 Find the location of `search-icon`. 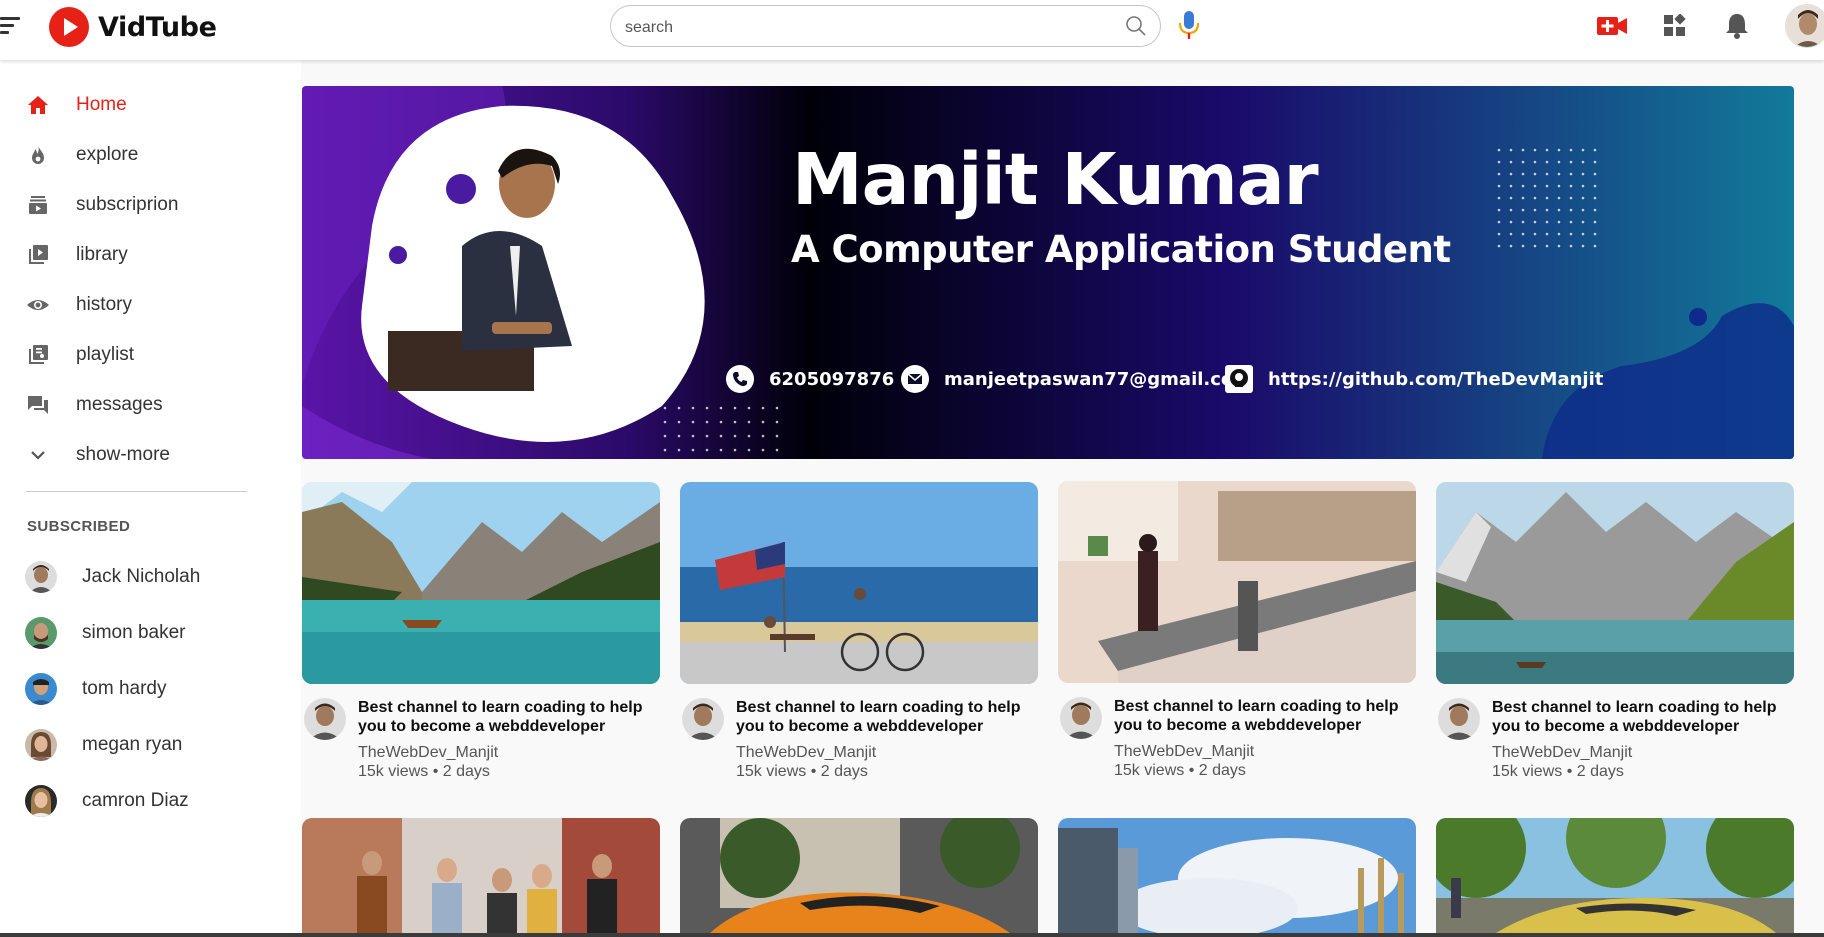

search-icon is located at coordinates (1136, 28).